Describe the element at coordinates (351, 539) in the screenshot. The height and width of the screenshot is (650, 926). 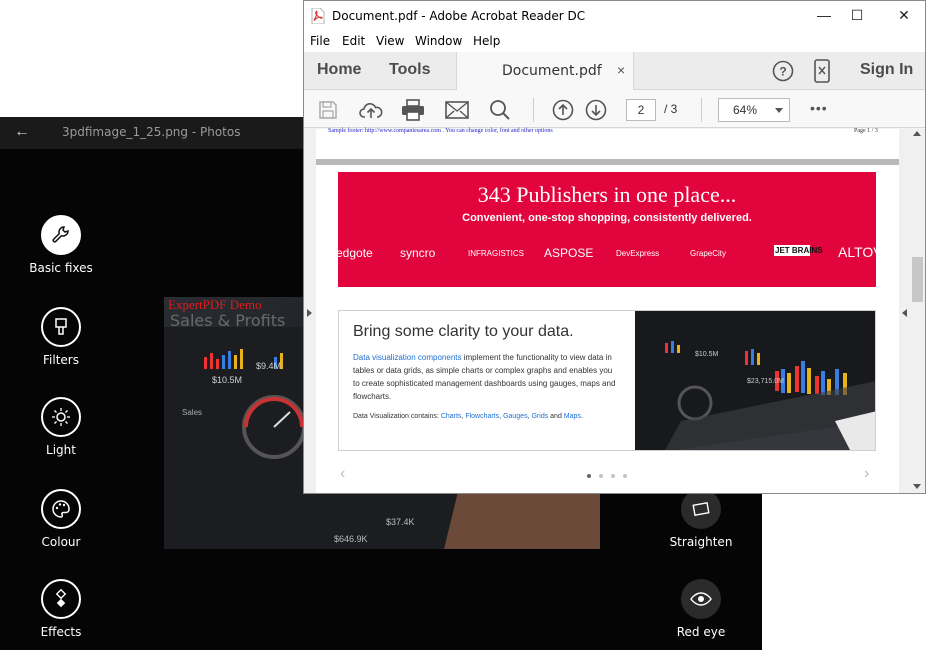
I see `svg-text: $646.9K` at that location.